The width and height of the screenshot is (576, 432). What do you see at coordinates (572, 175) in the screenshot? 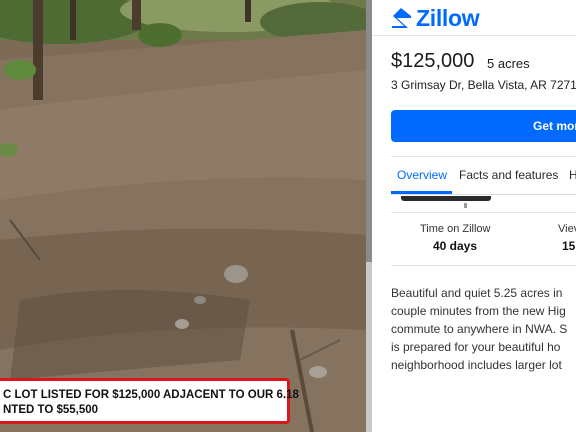
I see `tab-history: H` at bounding box center [572, 175].